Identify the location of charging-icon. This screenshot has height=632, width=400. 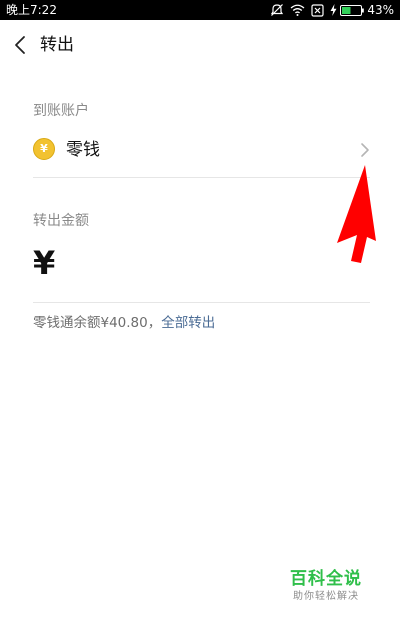
(333, 10).